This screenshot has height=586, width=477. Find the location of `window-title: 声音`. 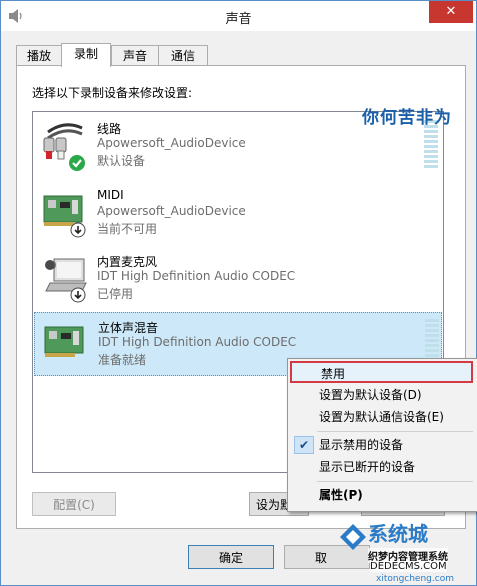

window-title: 声音 is located at coordinates (238, 19).